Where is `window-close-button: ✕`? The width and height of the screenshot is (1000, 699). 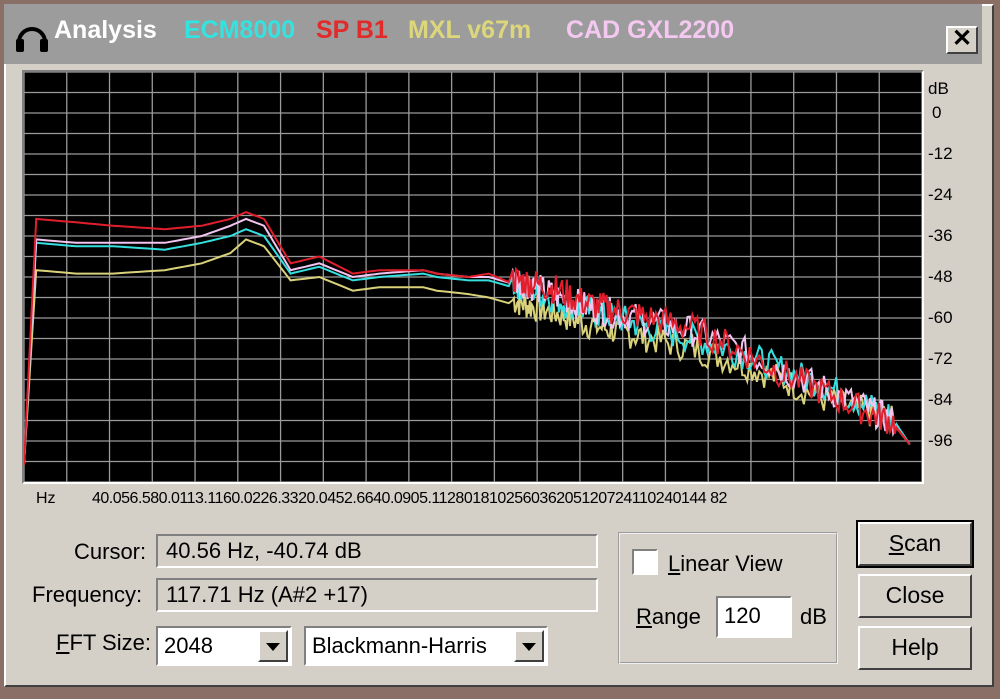
window-close-button: ✕ is located at coordinates (962, 40).